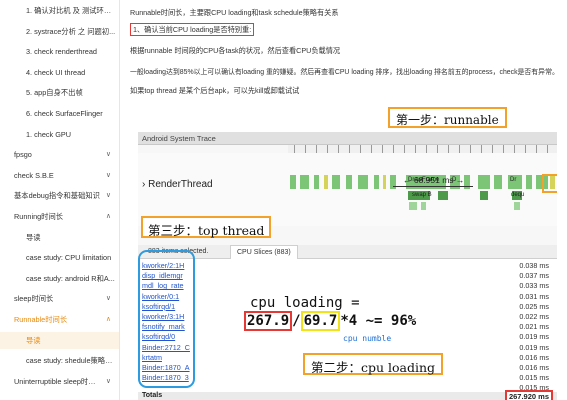 The width and height of the screenshot is (567, 400). I want to click on track-label: › RenderThread, so click(177, 184).